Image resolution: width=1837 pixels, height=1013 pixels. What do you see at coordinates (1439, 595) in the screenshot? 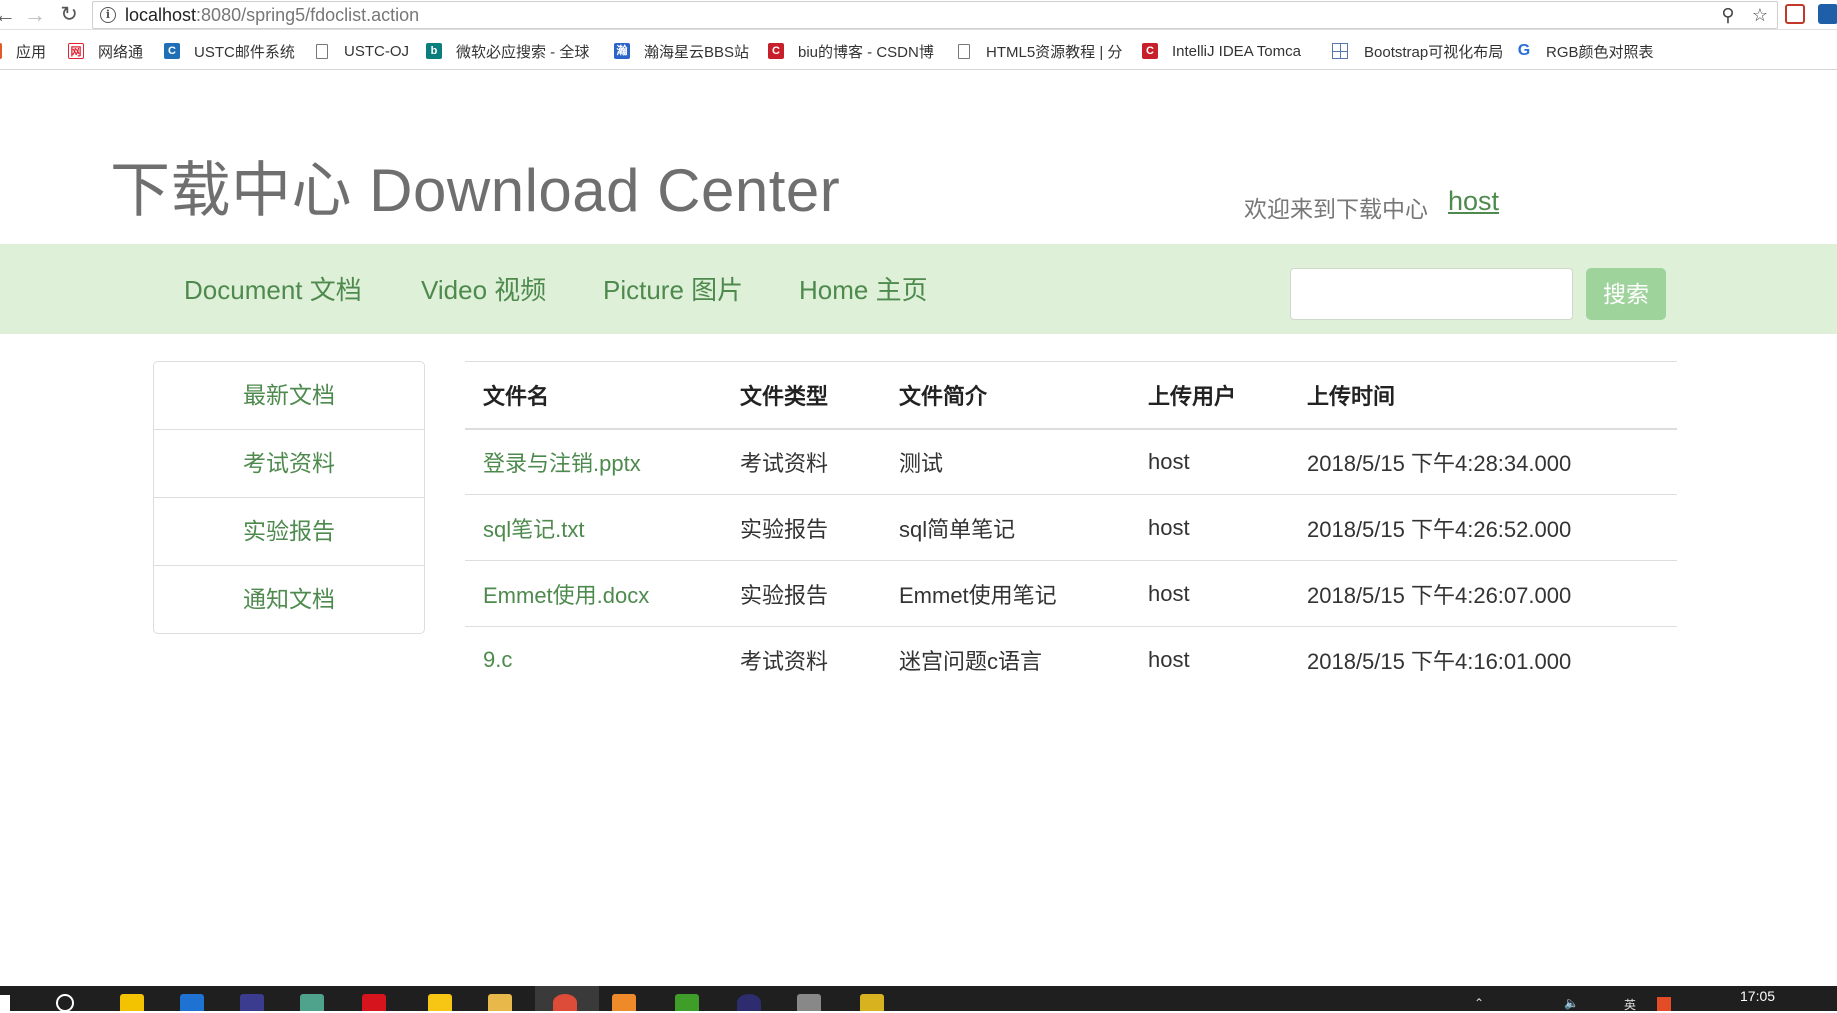
I see `file-upload-time: 2018/5/15 下午4:26:07.000` at bounding box center [1439, 595].